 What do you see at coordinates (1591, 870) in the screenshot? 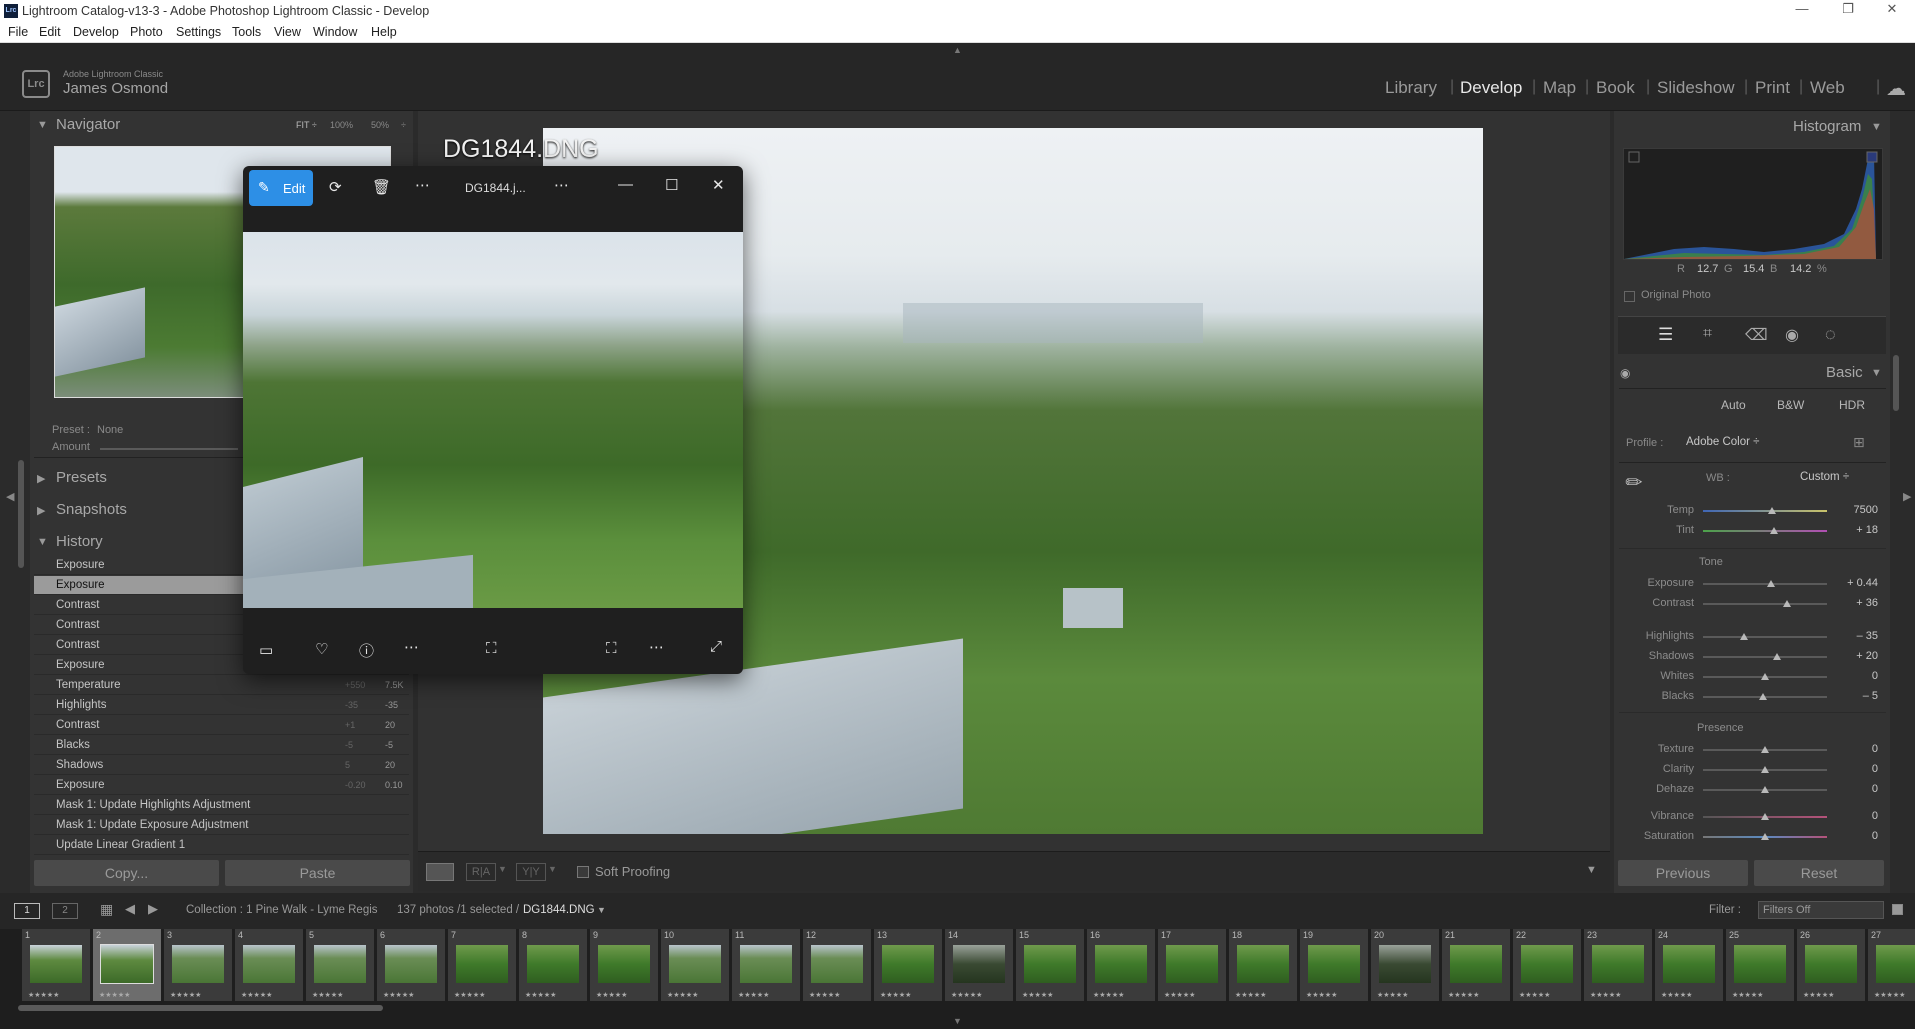
I see `toolbar-menu-icon: ▼` at bounding box center [1591, 870].